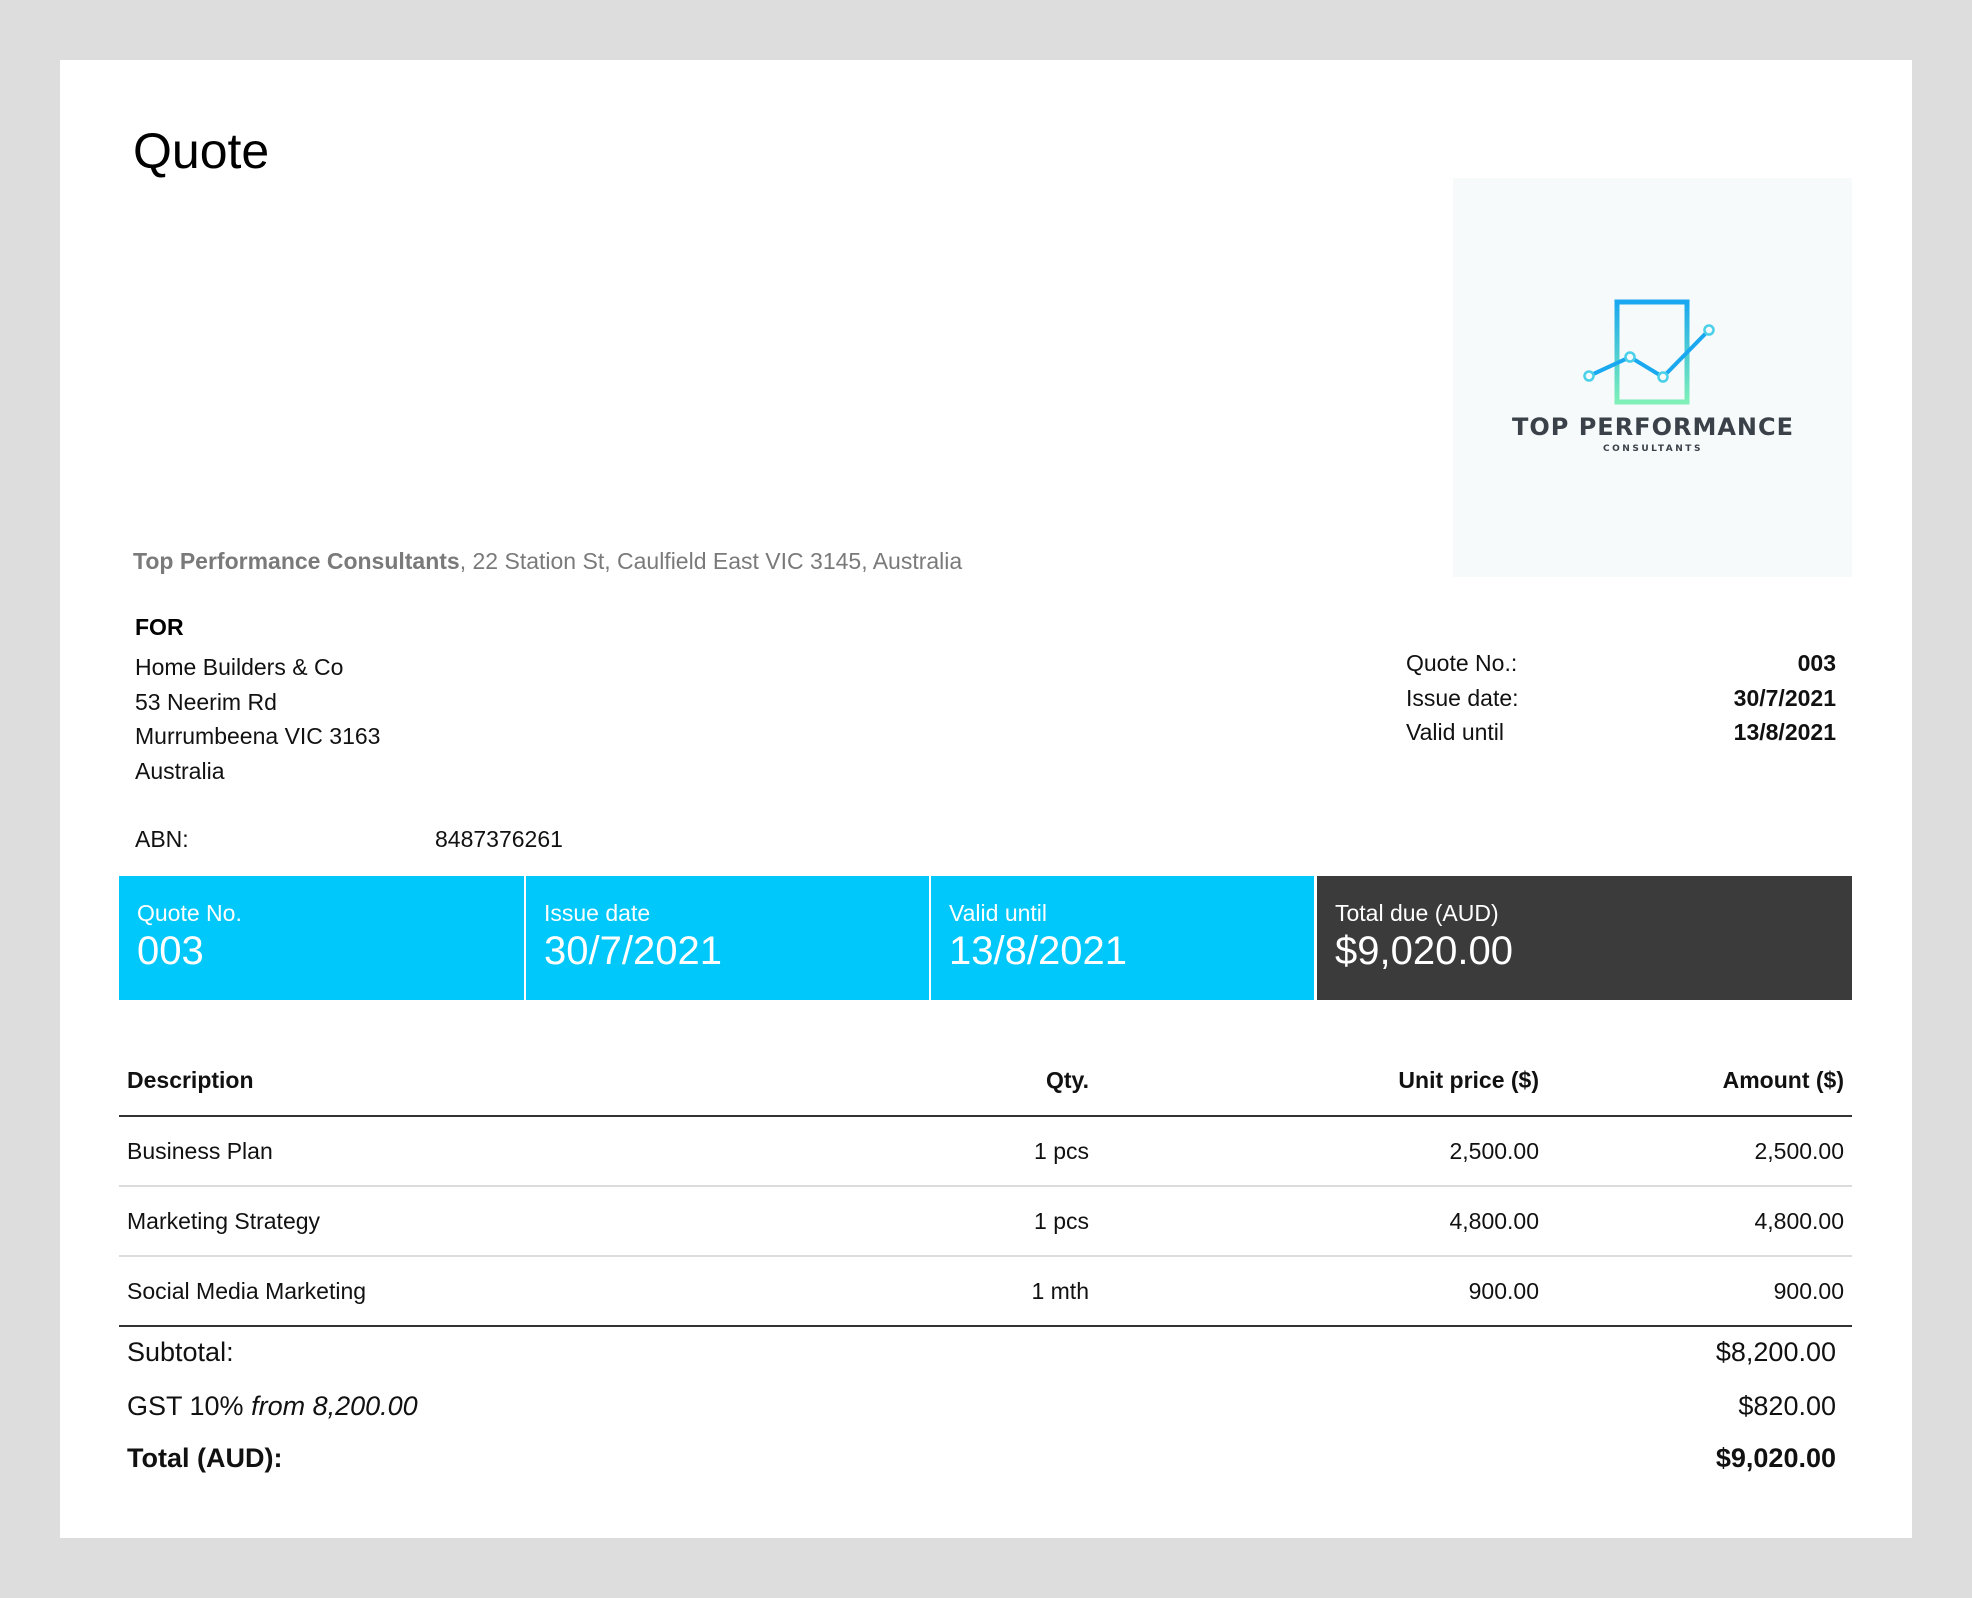  What do you see at coordinates (170, 951) in the screenshot?
I see `summary-value: 003` at bounding box center [170, 951].